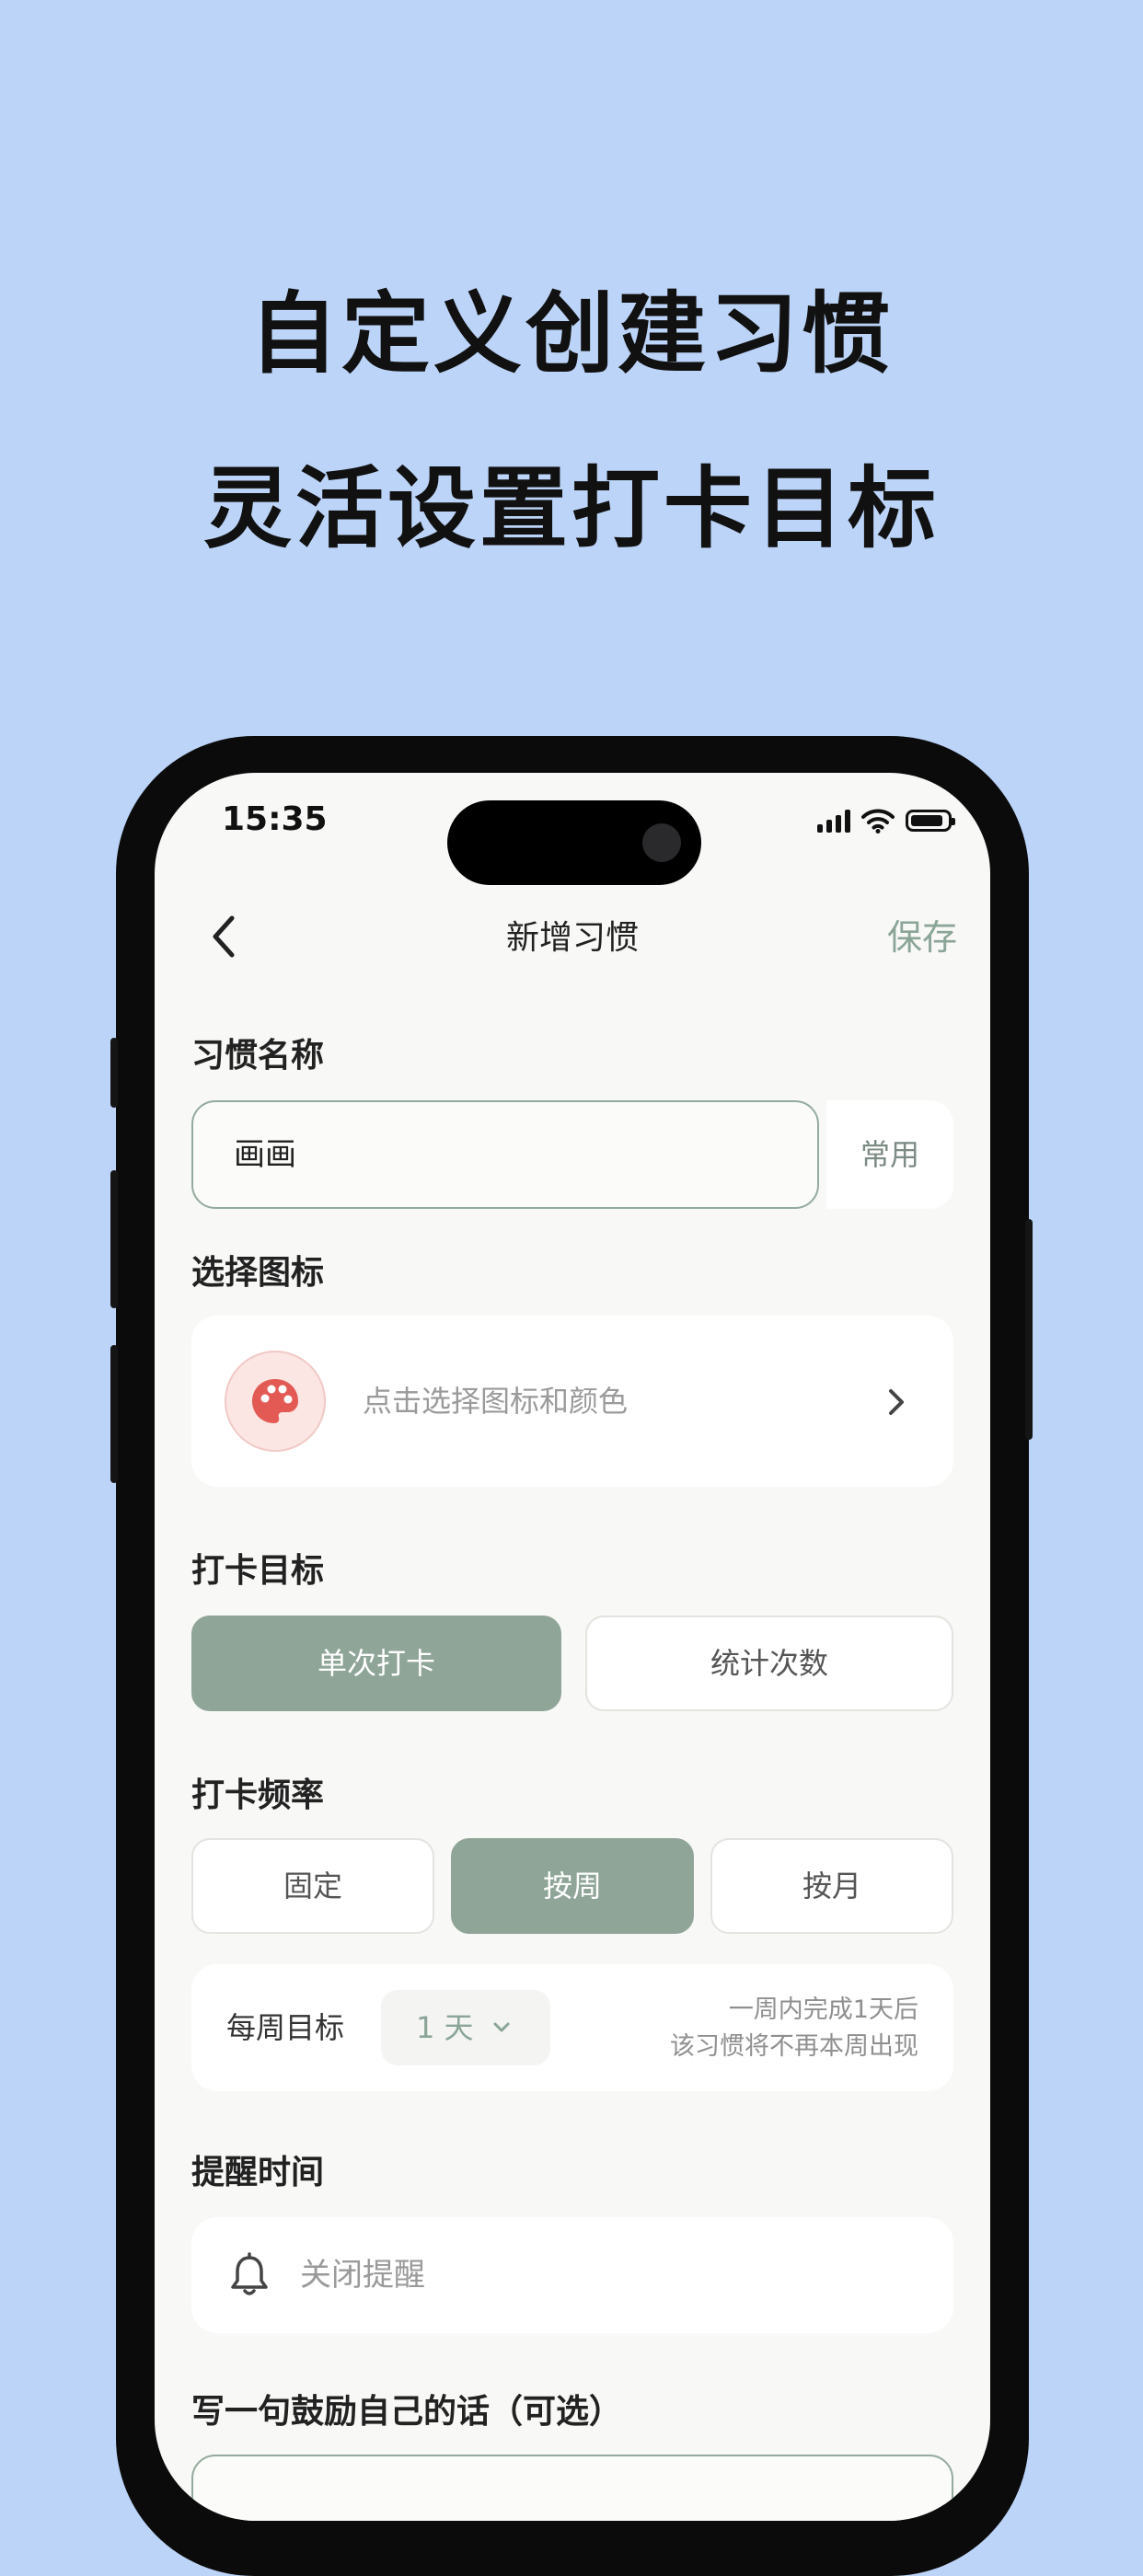 This screenshot has width=1143, height=2576. What do you see at coordinates (250, 2273) in the screenshot?
I see `bell-icon` at bounding box center [250, 2273].